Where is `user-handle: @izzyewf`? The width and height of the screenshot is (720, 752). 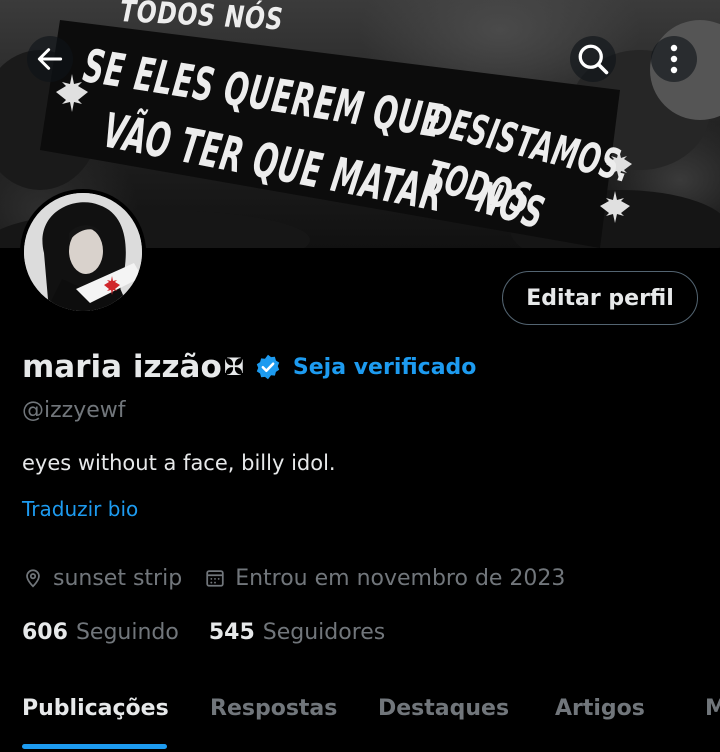
user-handle: @izzyewf is located at coordinates (74, 410).